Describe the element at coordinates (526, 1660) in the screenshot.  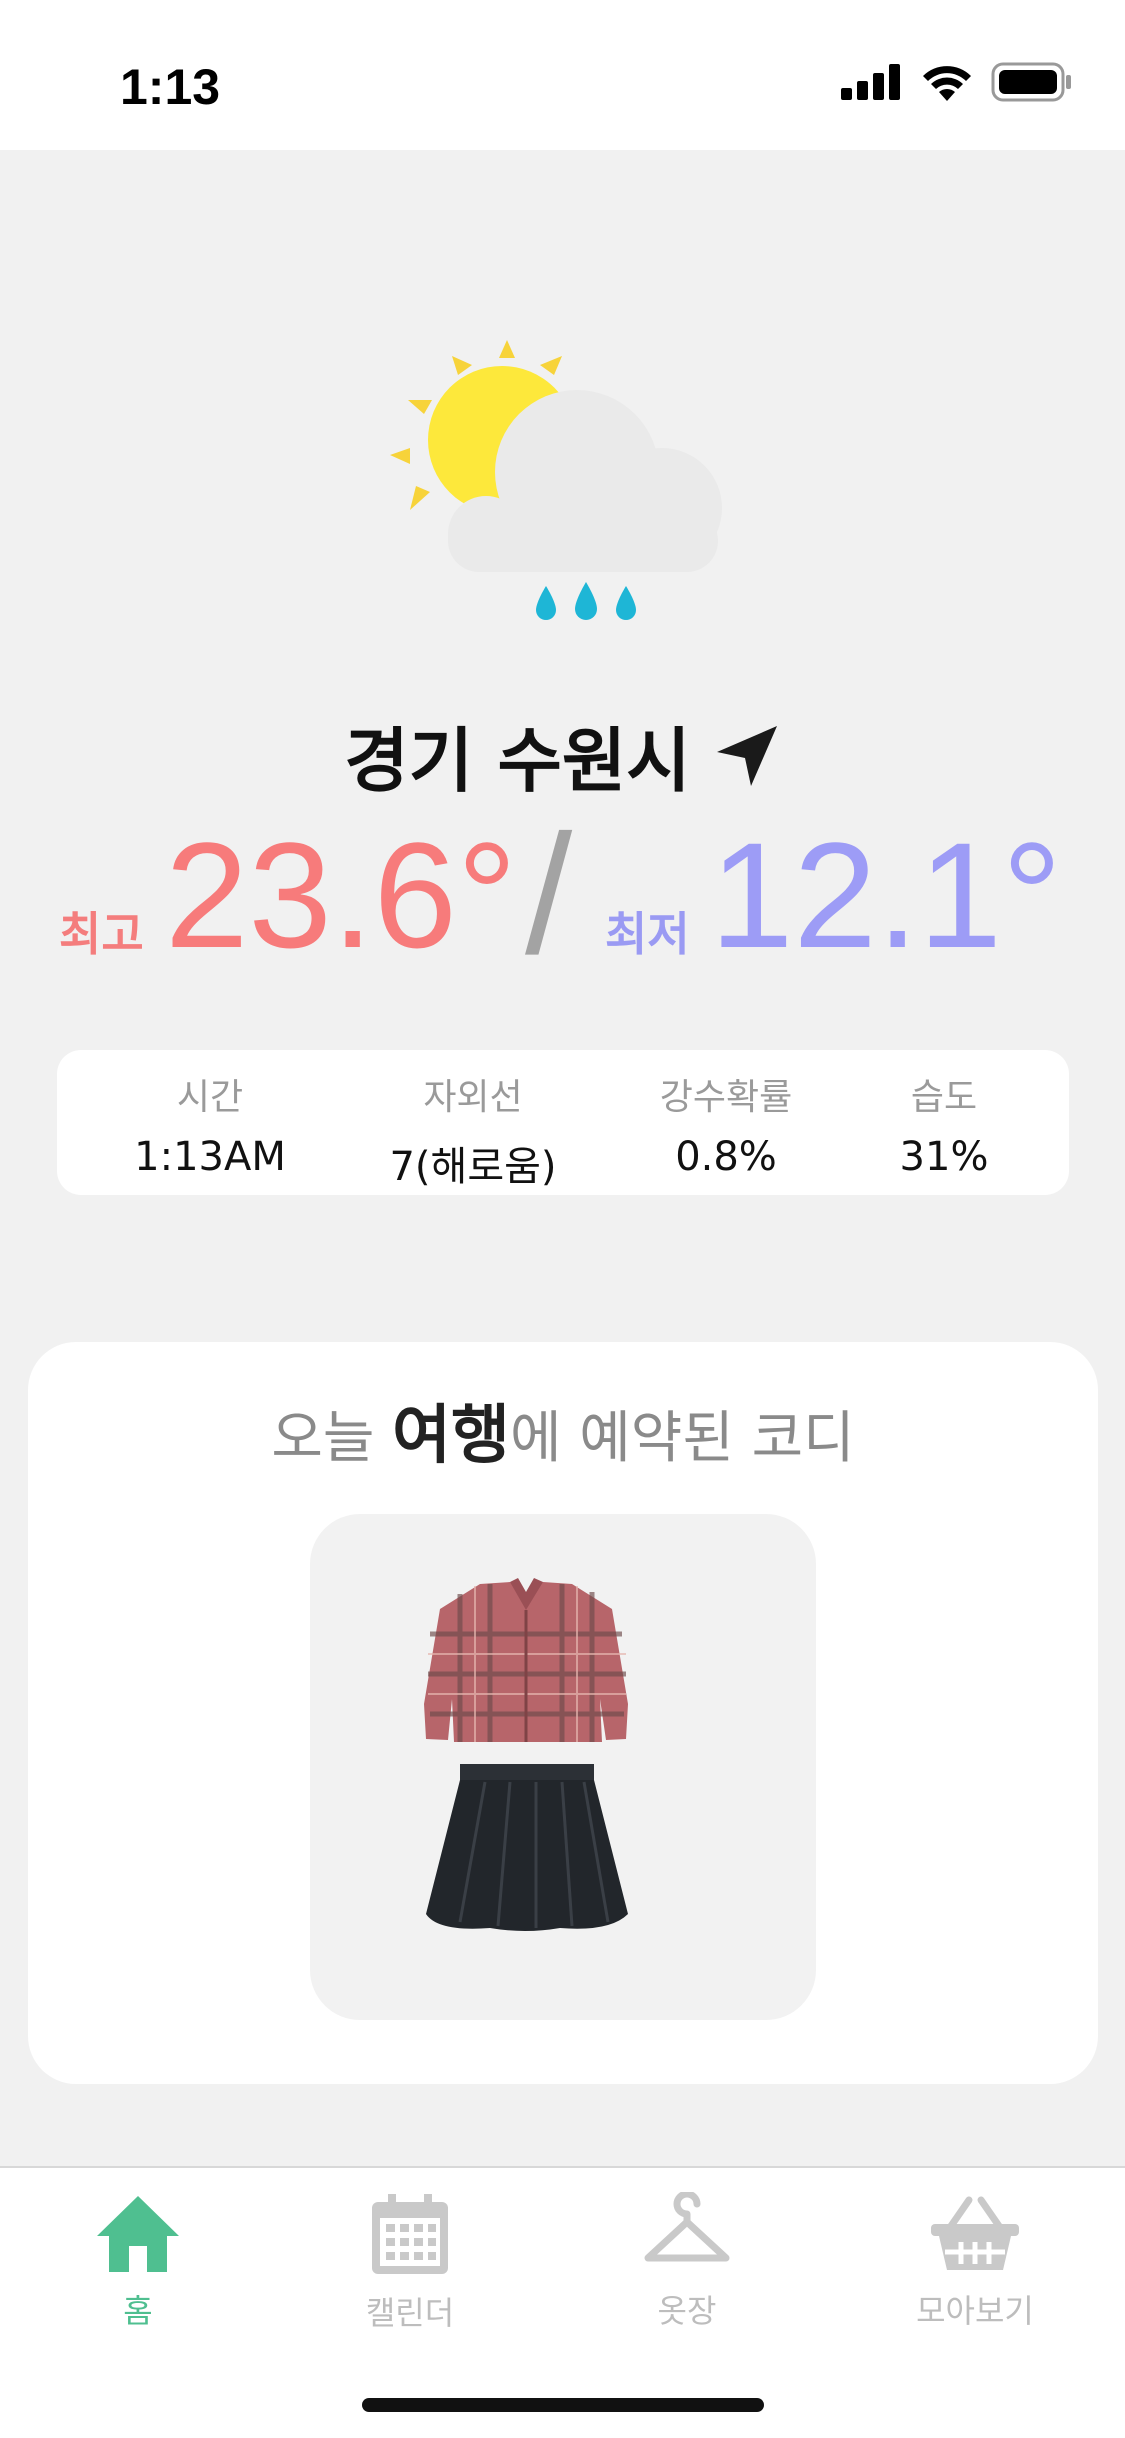
I see `plaid-shirt-image` at that location.